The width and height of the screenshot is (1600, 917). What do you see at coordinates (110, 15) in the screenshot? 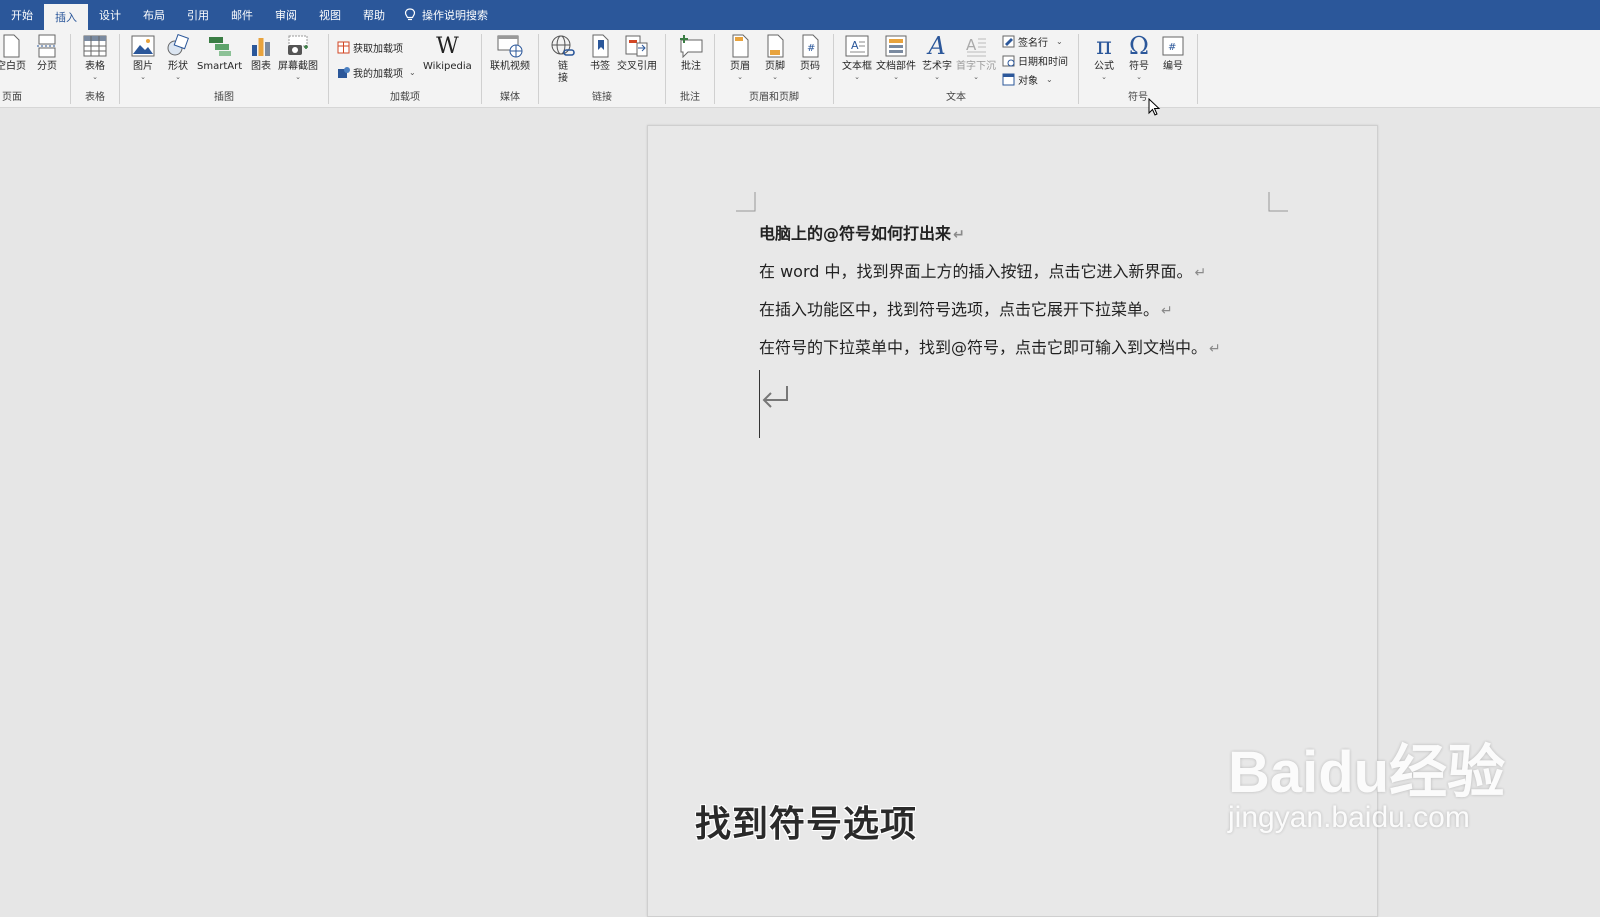
I see `tab-design: 设计` at bounding box center [110, 15].